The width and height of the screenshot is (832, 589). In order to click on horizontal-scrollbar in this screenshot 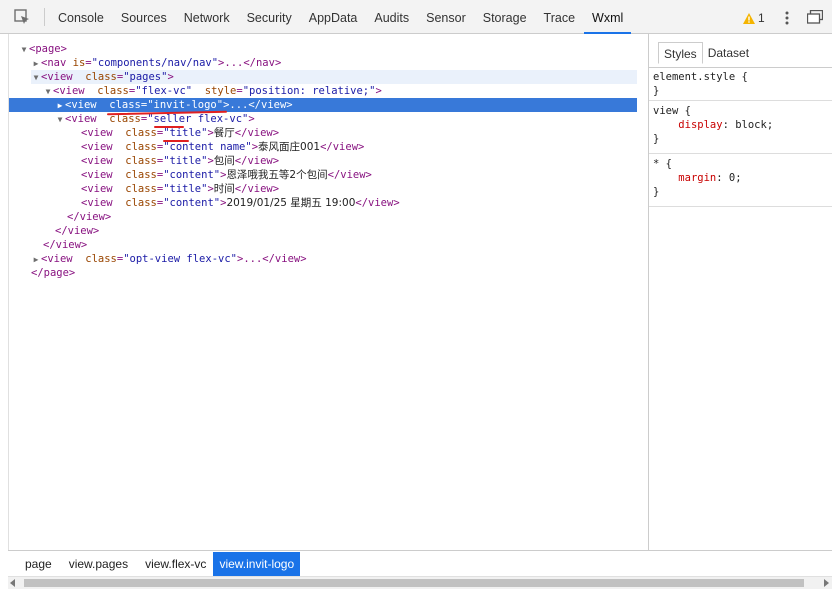, I will do `click(420, 582)`.